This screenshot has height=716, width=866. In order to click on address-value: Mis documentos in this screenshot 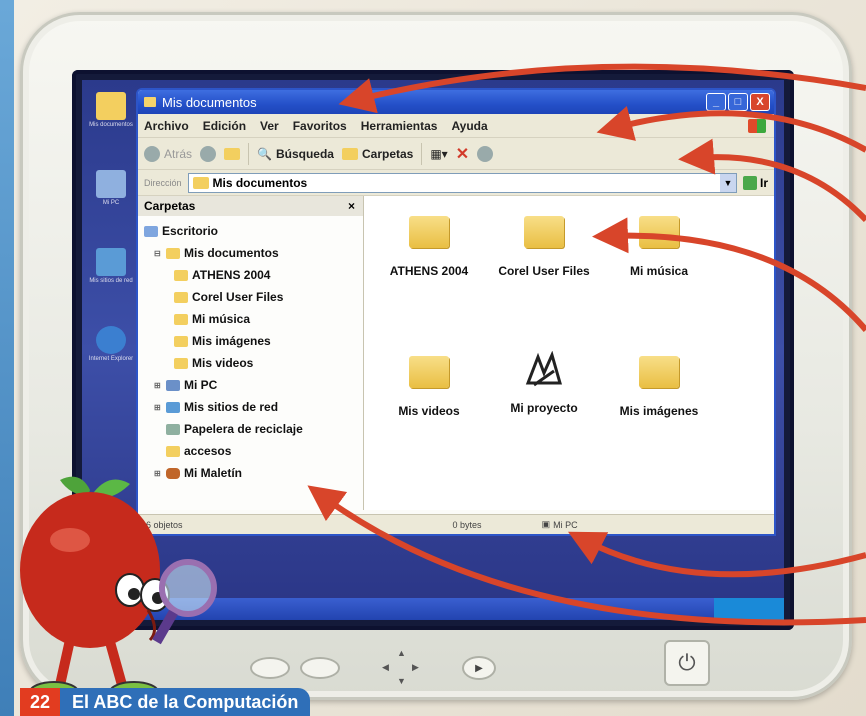, I will do `click(260, 182)`.